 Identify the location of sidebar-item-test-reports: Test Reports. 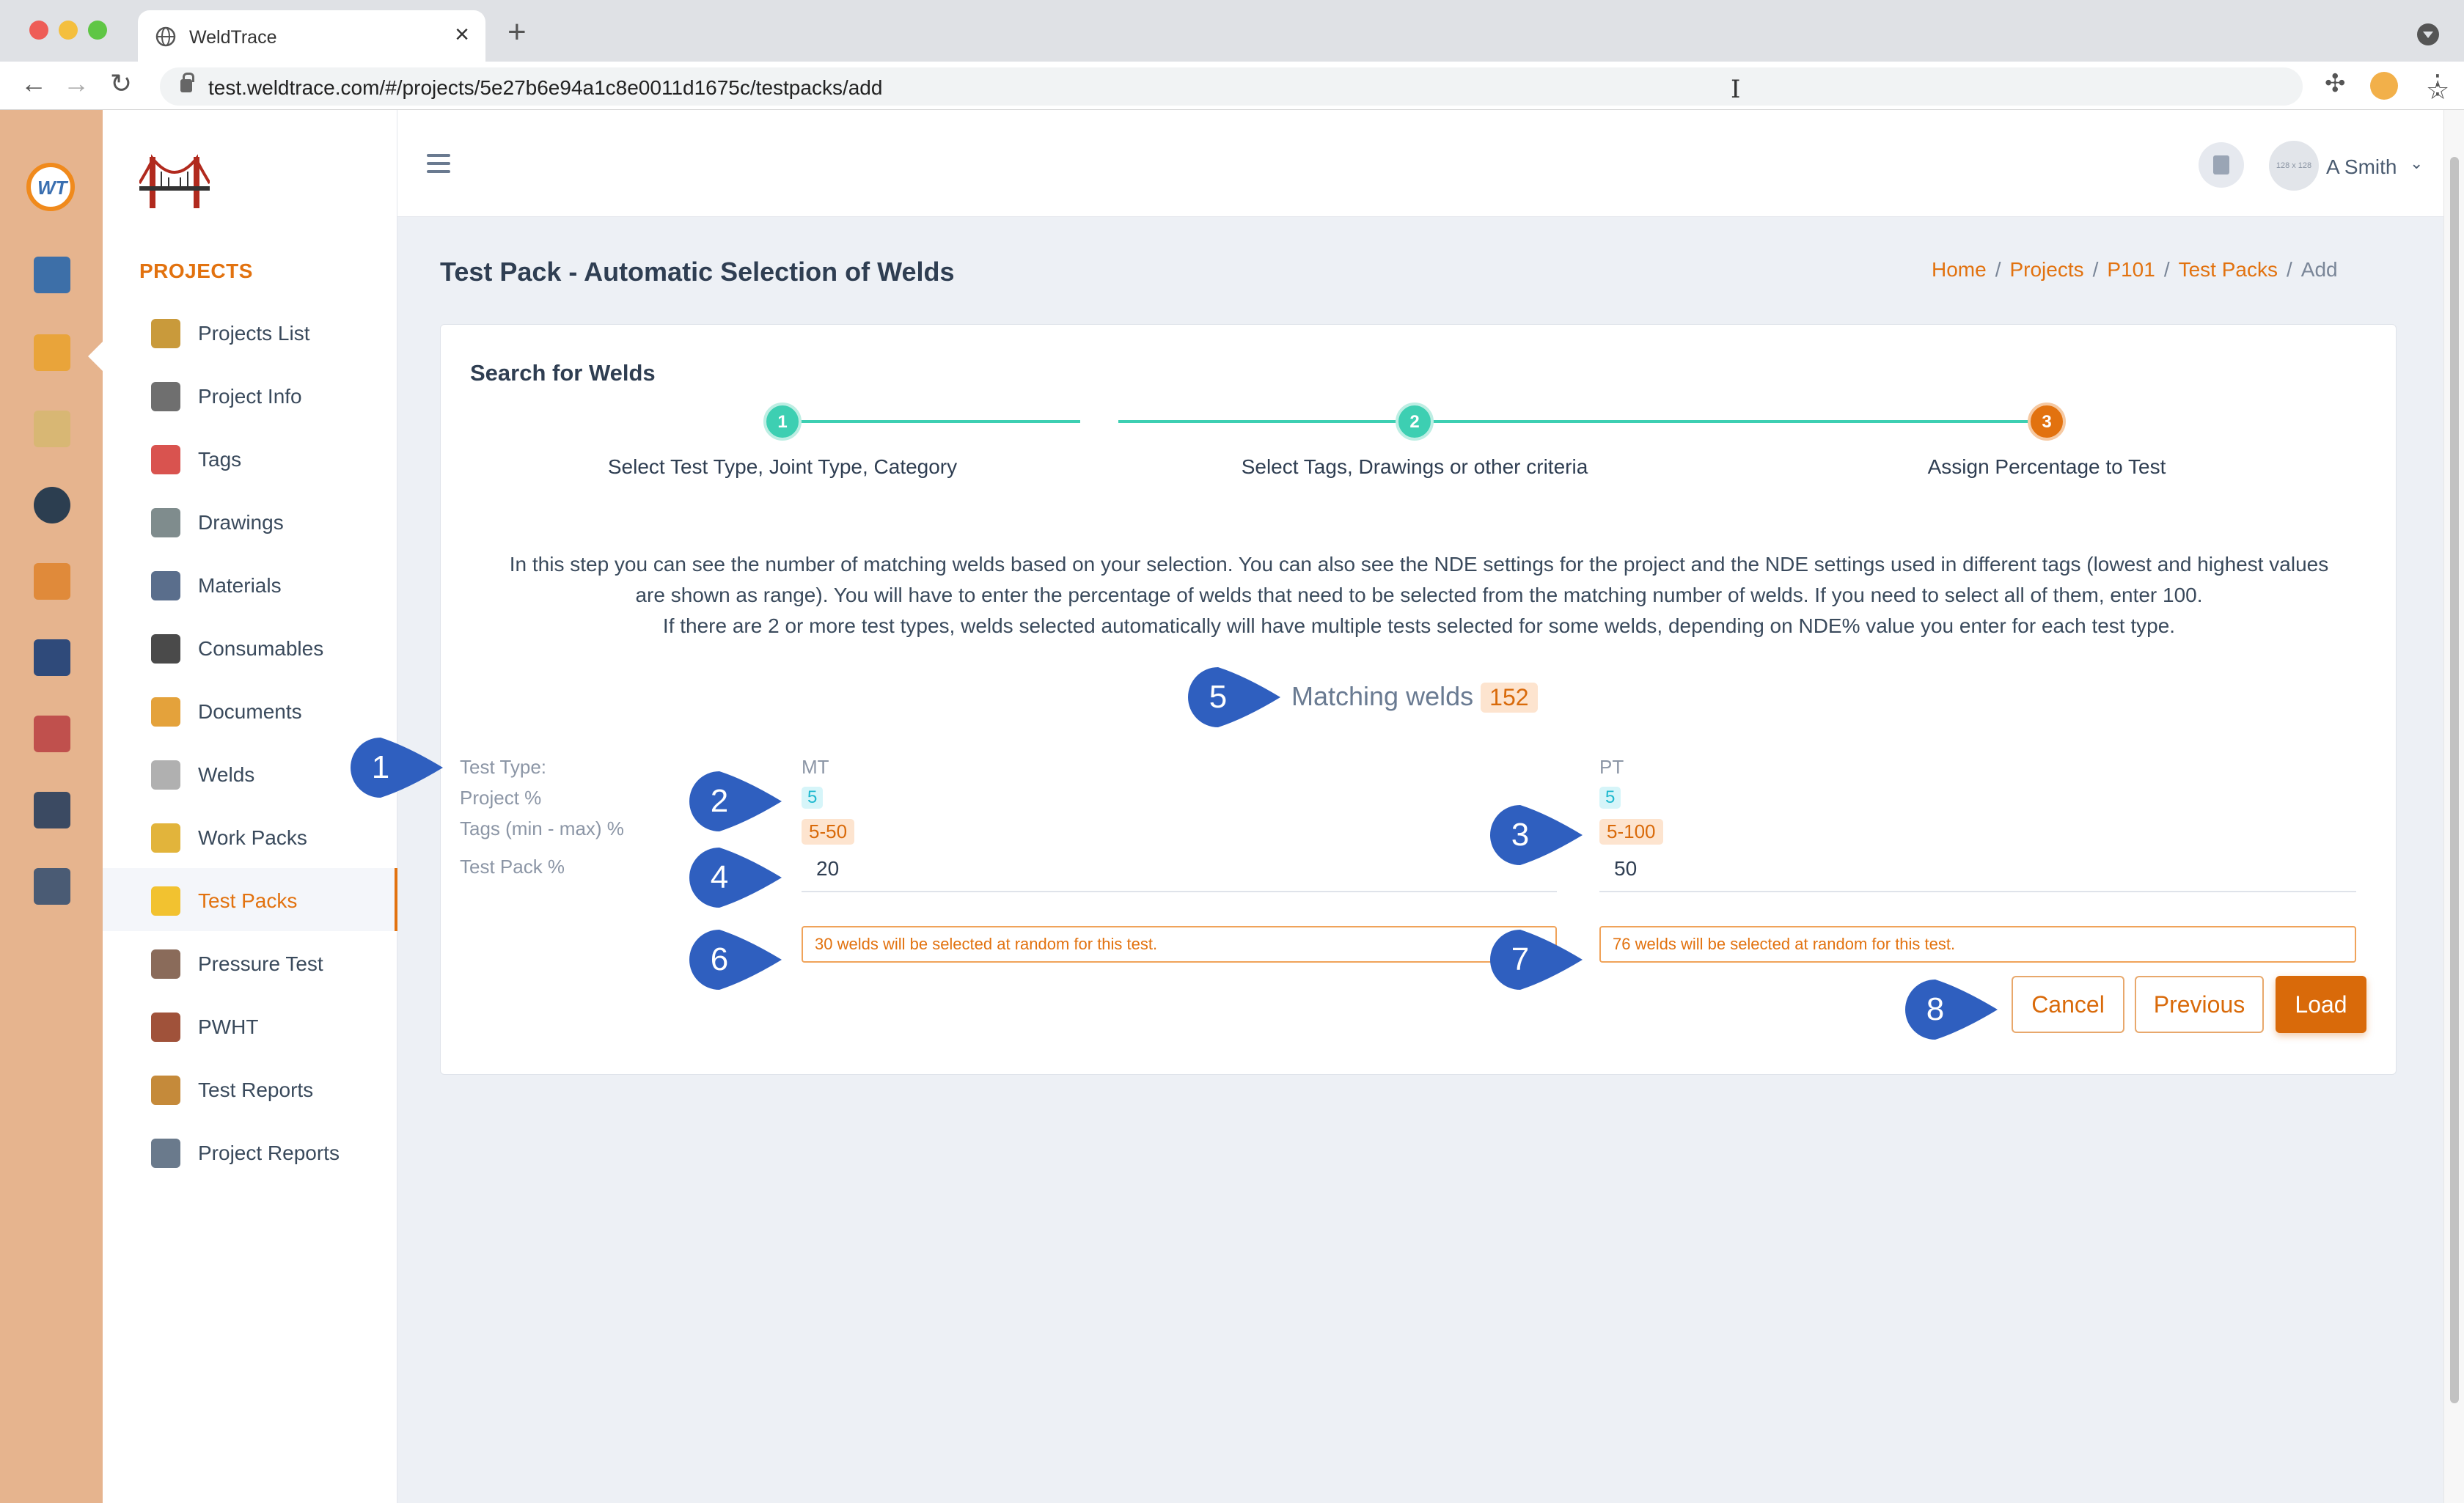
(250, 1088).